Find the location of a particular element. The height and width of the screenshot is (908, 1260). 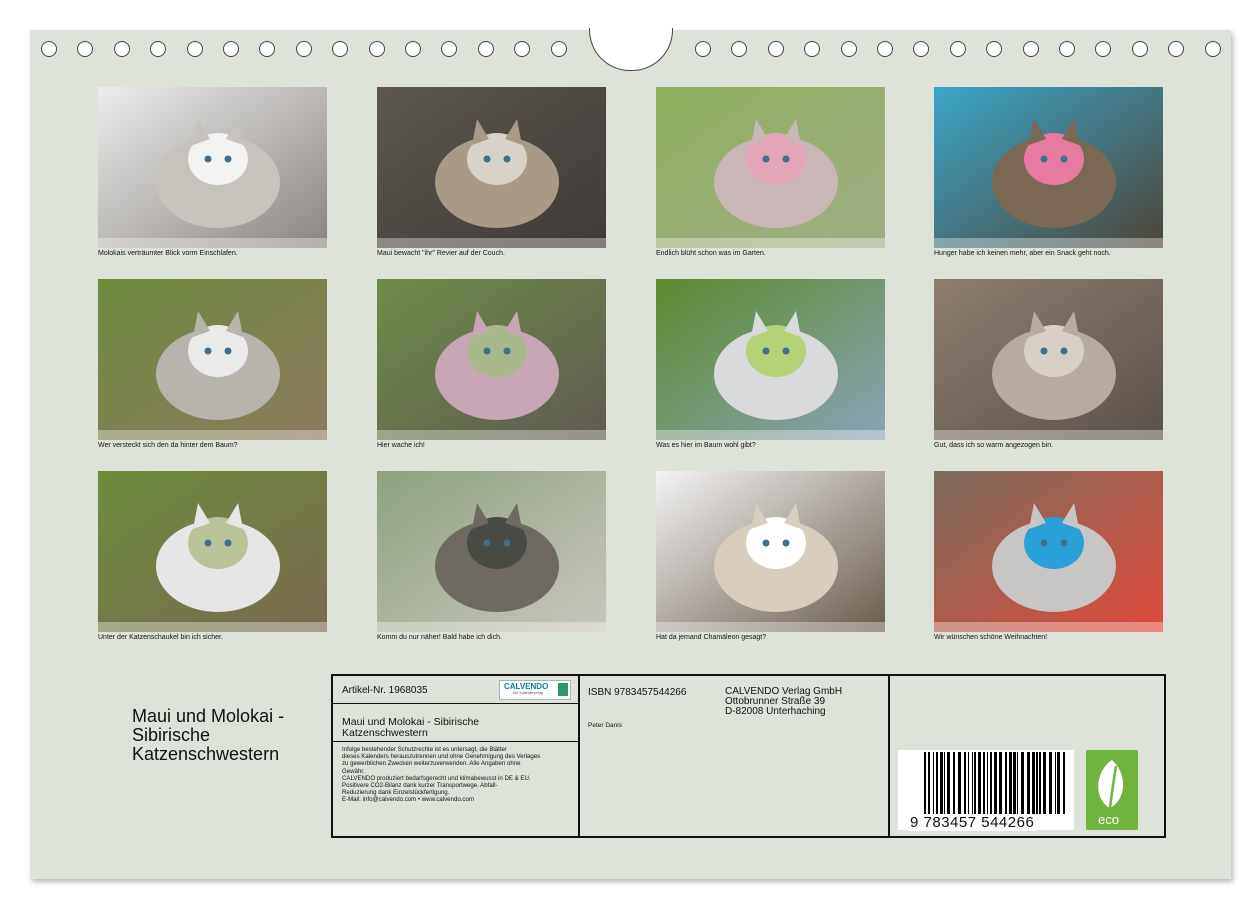

barcode-number: 9 783457 544266 is located at coordinates (972, 822).